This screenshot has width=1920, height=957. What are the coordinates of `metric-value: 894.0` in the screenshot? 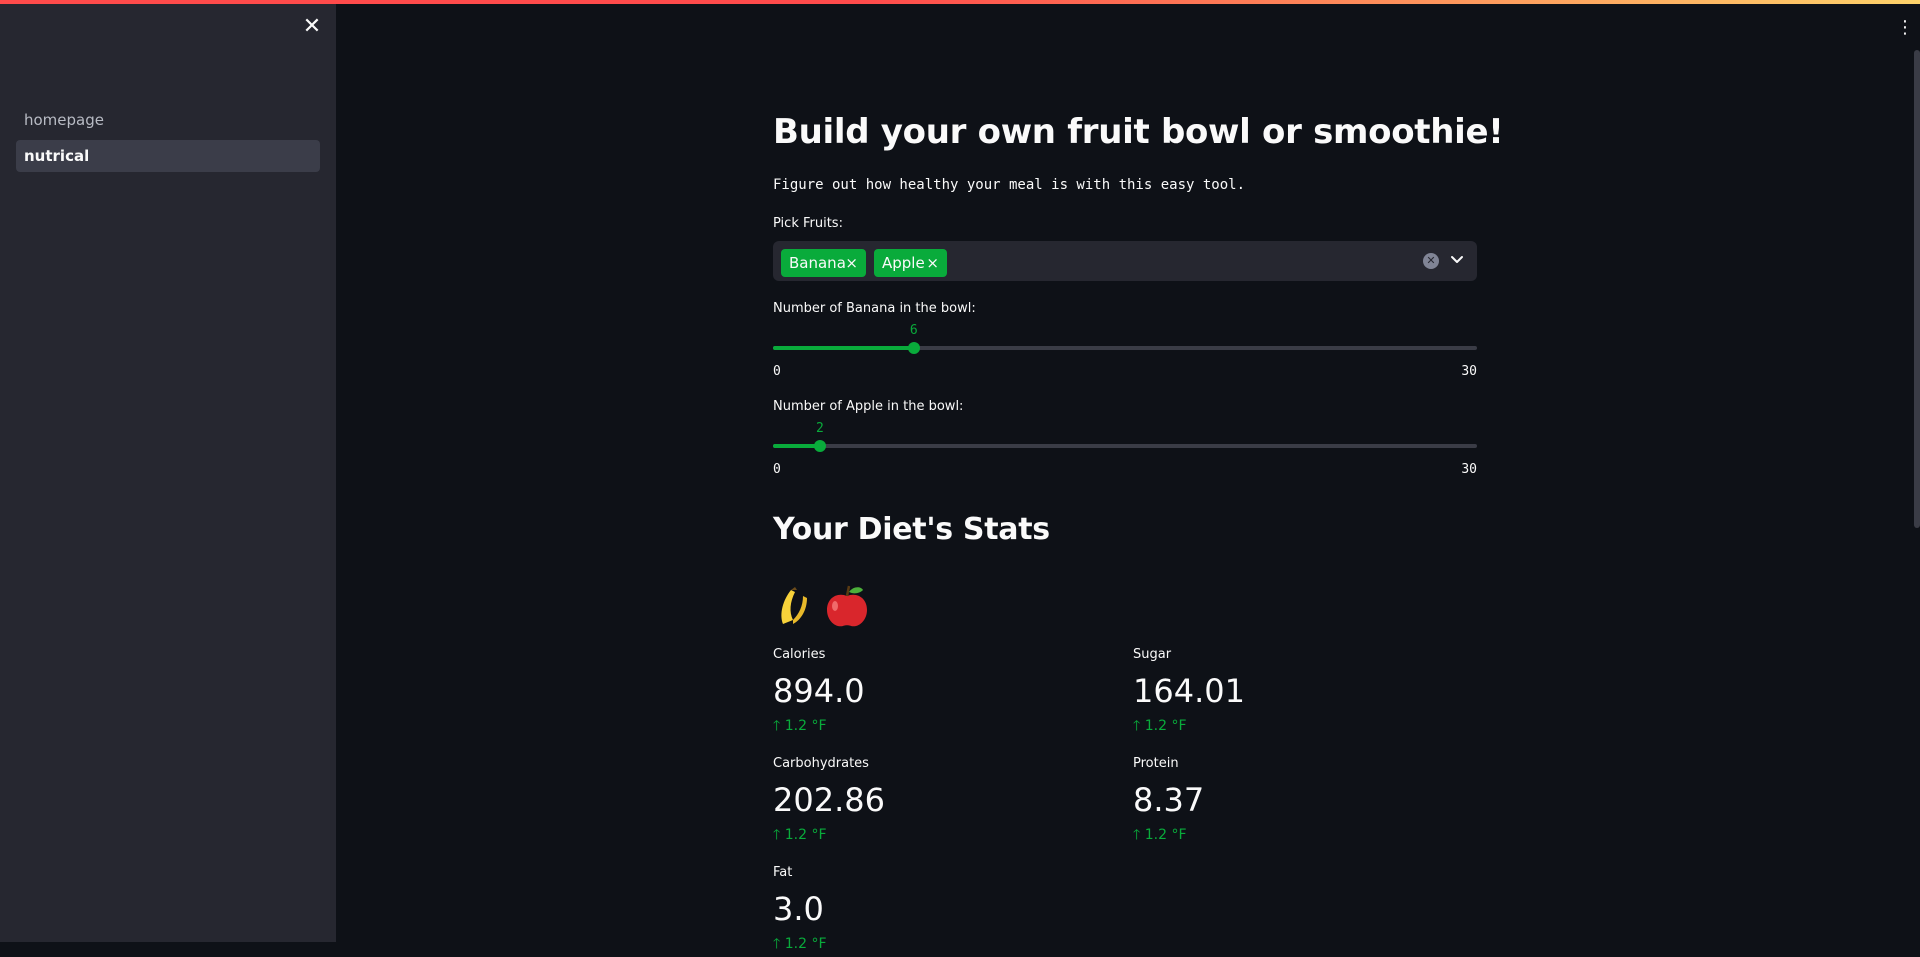 It's located at (819, 691).